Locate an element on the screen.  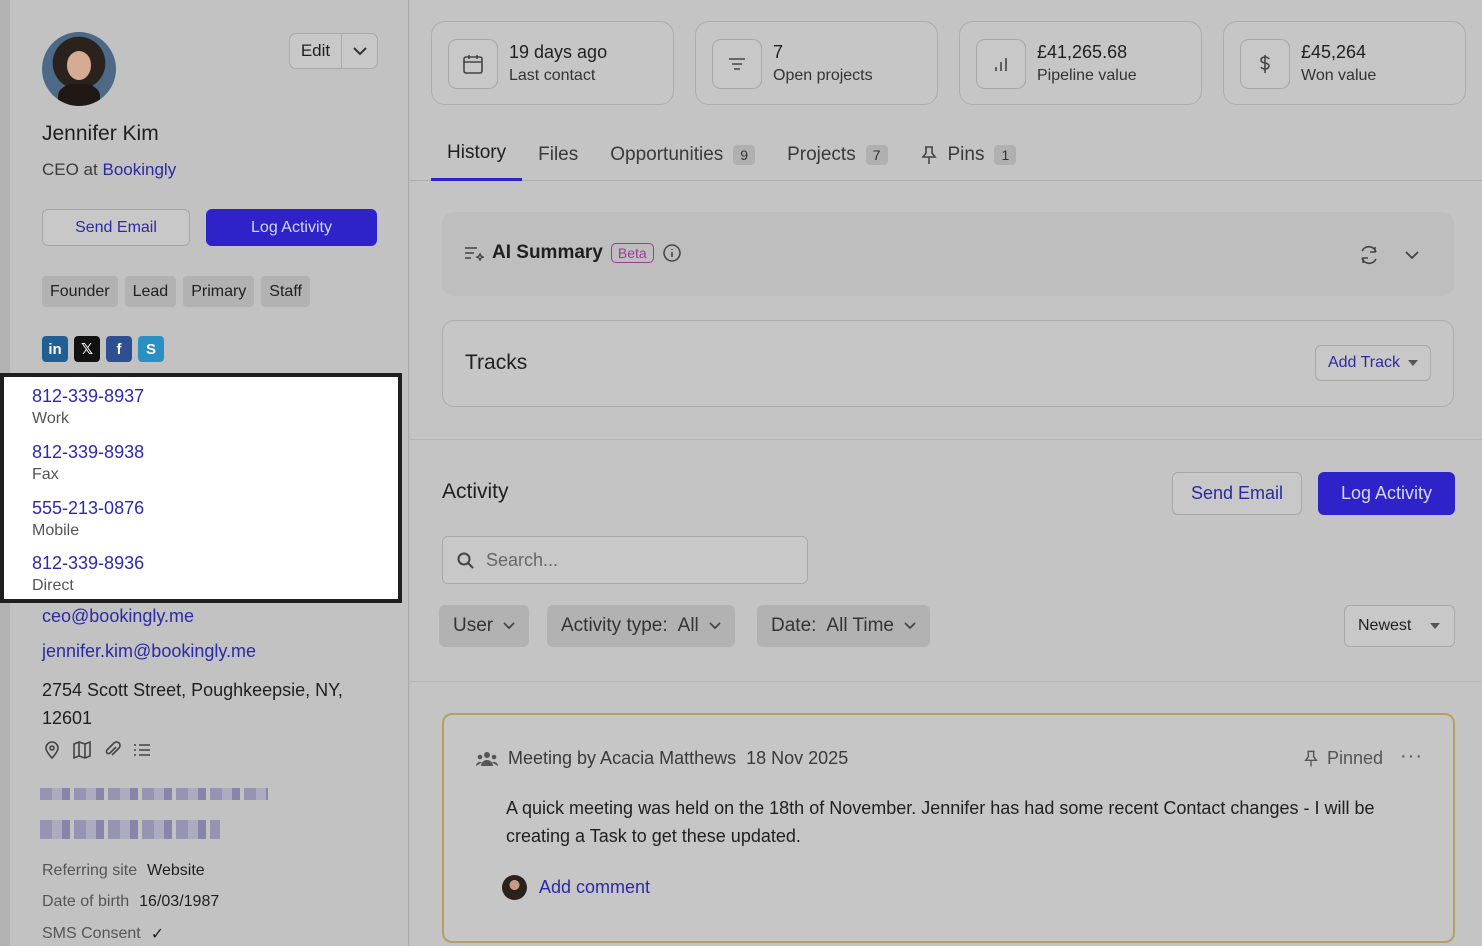
add-comment-row: Add comment is located at coordinates (576, 887).